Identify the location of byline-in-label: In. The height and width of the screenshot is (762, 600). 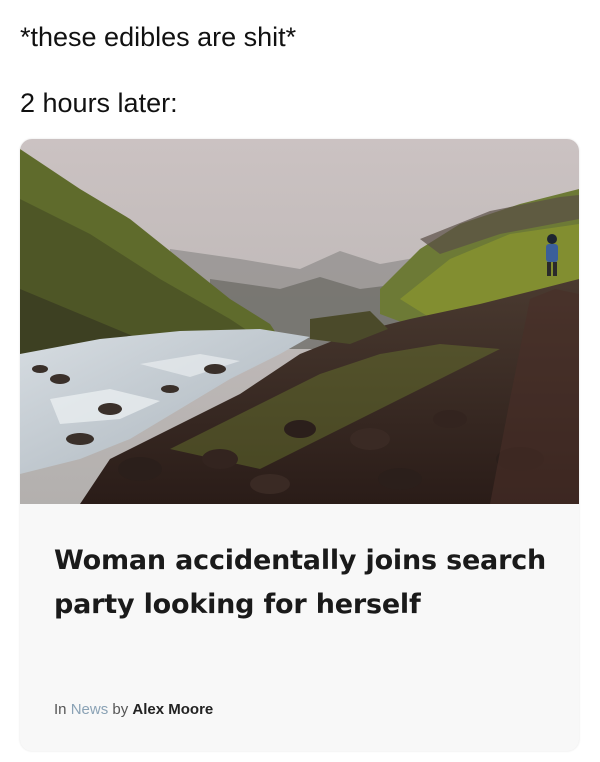
(60, 709).